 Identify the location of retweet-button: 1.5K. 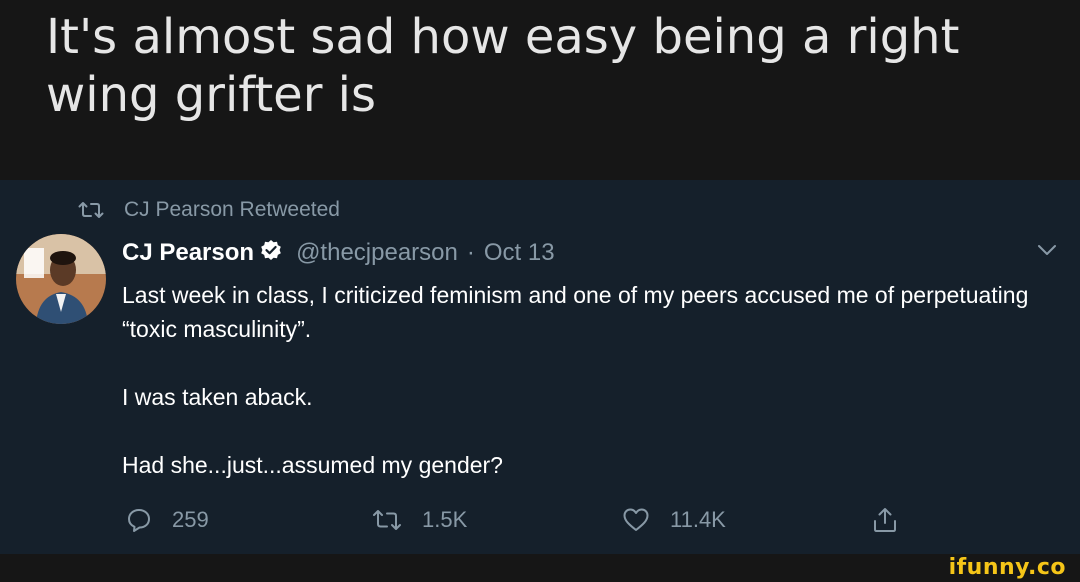
(419, 520).